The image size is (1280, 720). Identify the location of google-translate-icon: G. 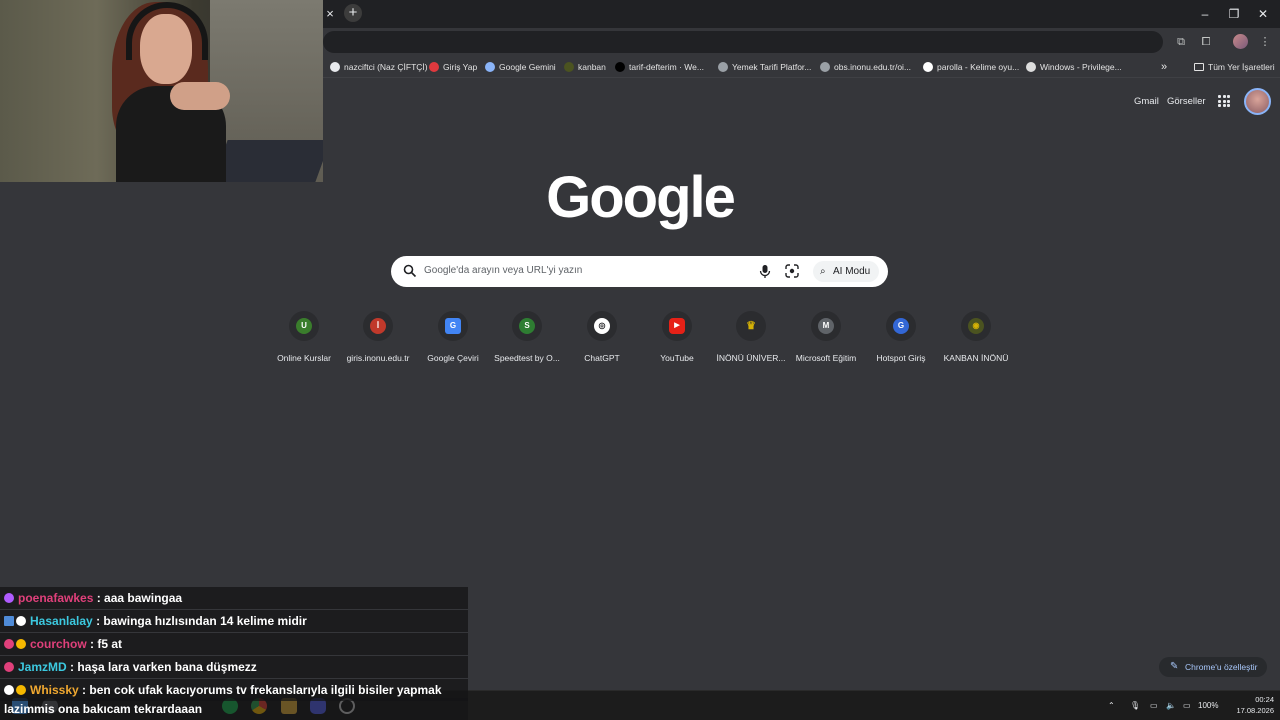
(453, 326).